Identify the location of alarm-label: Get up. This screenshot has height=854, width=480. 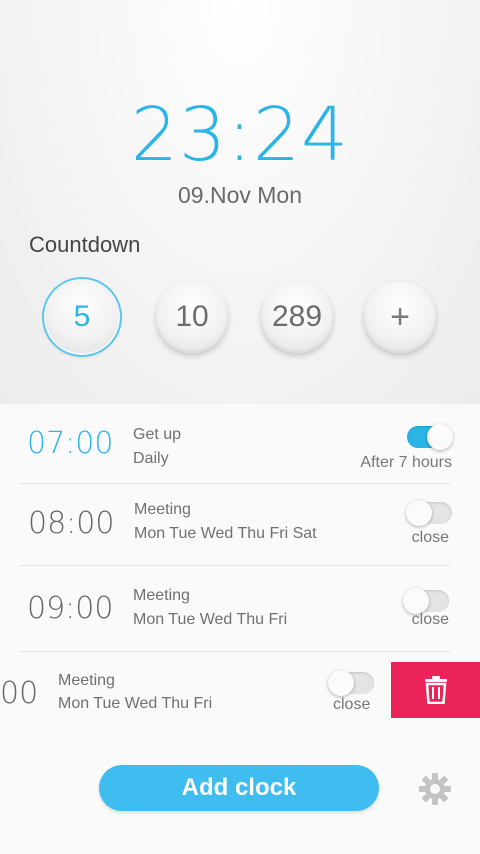
(157, 434).